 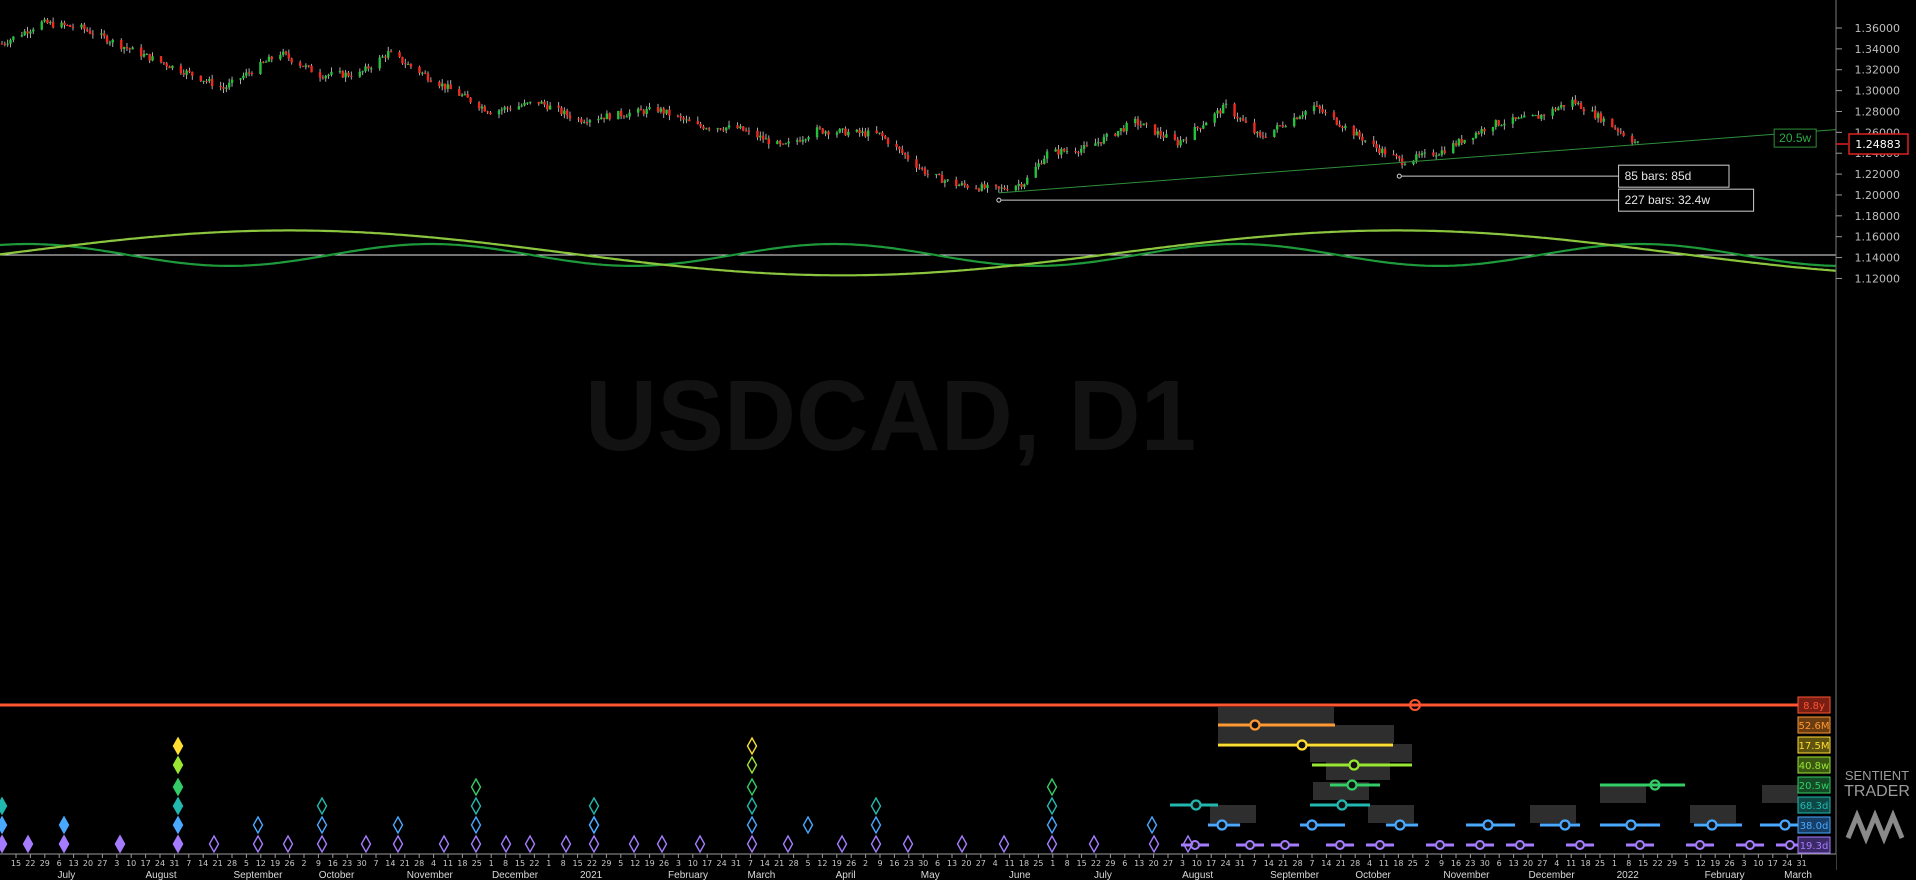 What do you see at coordinates (1306, 734) in the screenshot?
I see `cycle-projection-box` at bounding box center [1306, 734].